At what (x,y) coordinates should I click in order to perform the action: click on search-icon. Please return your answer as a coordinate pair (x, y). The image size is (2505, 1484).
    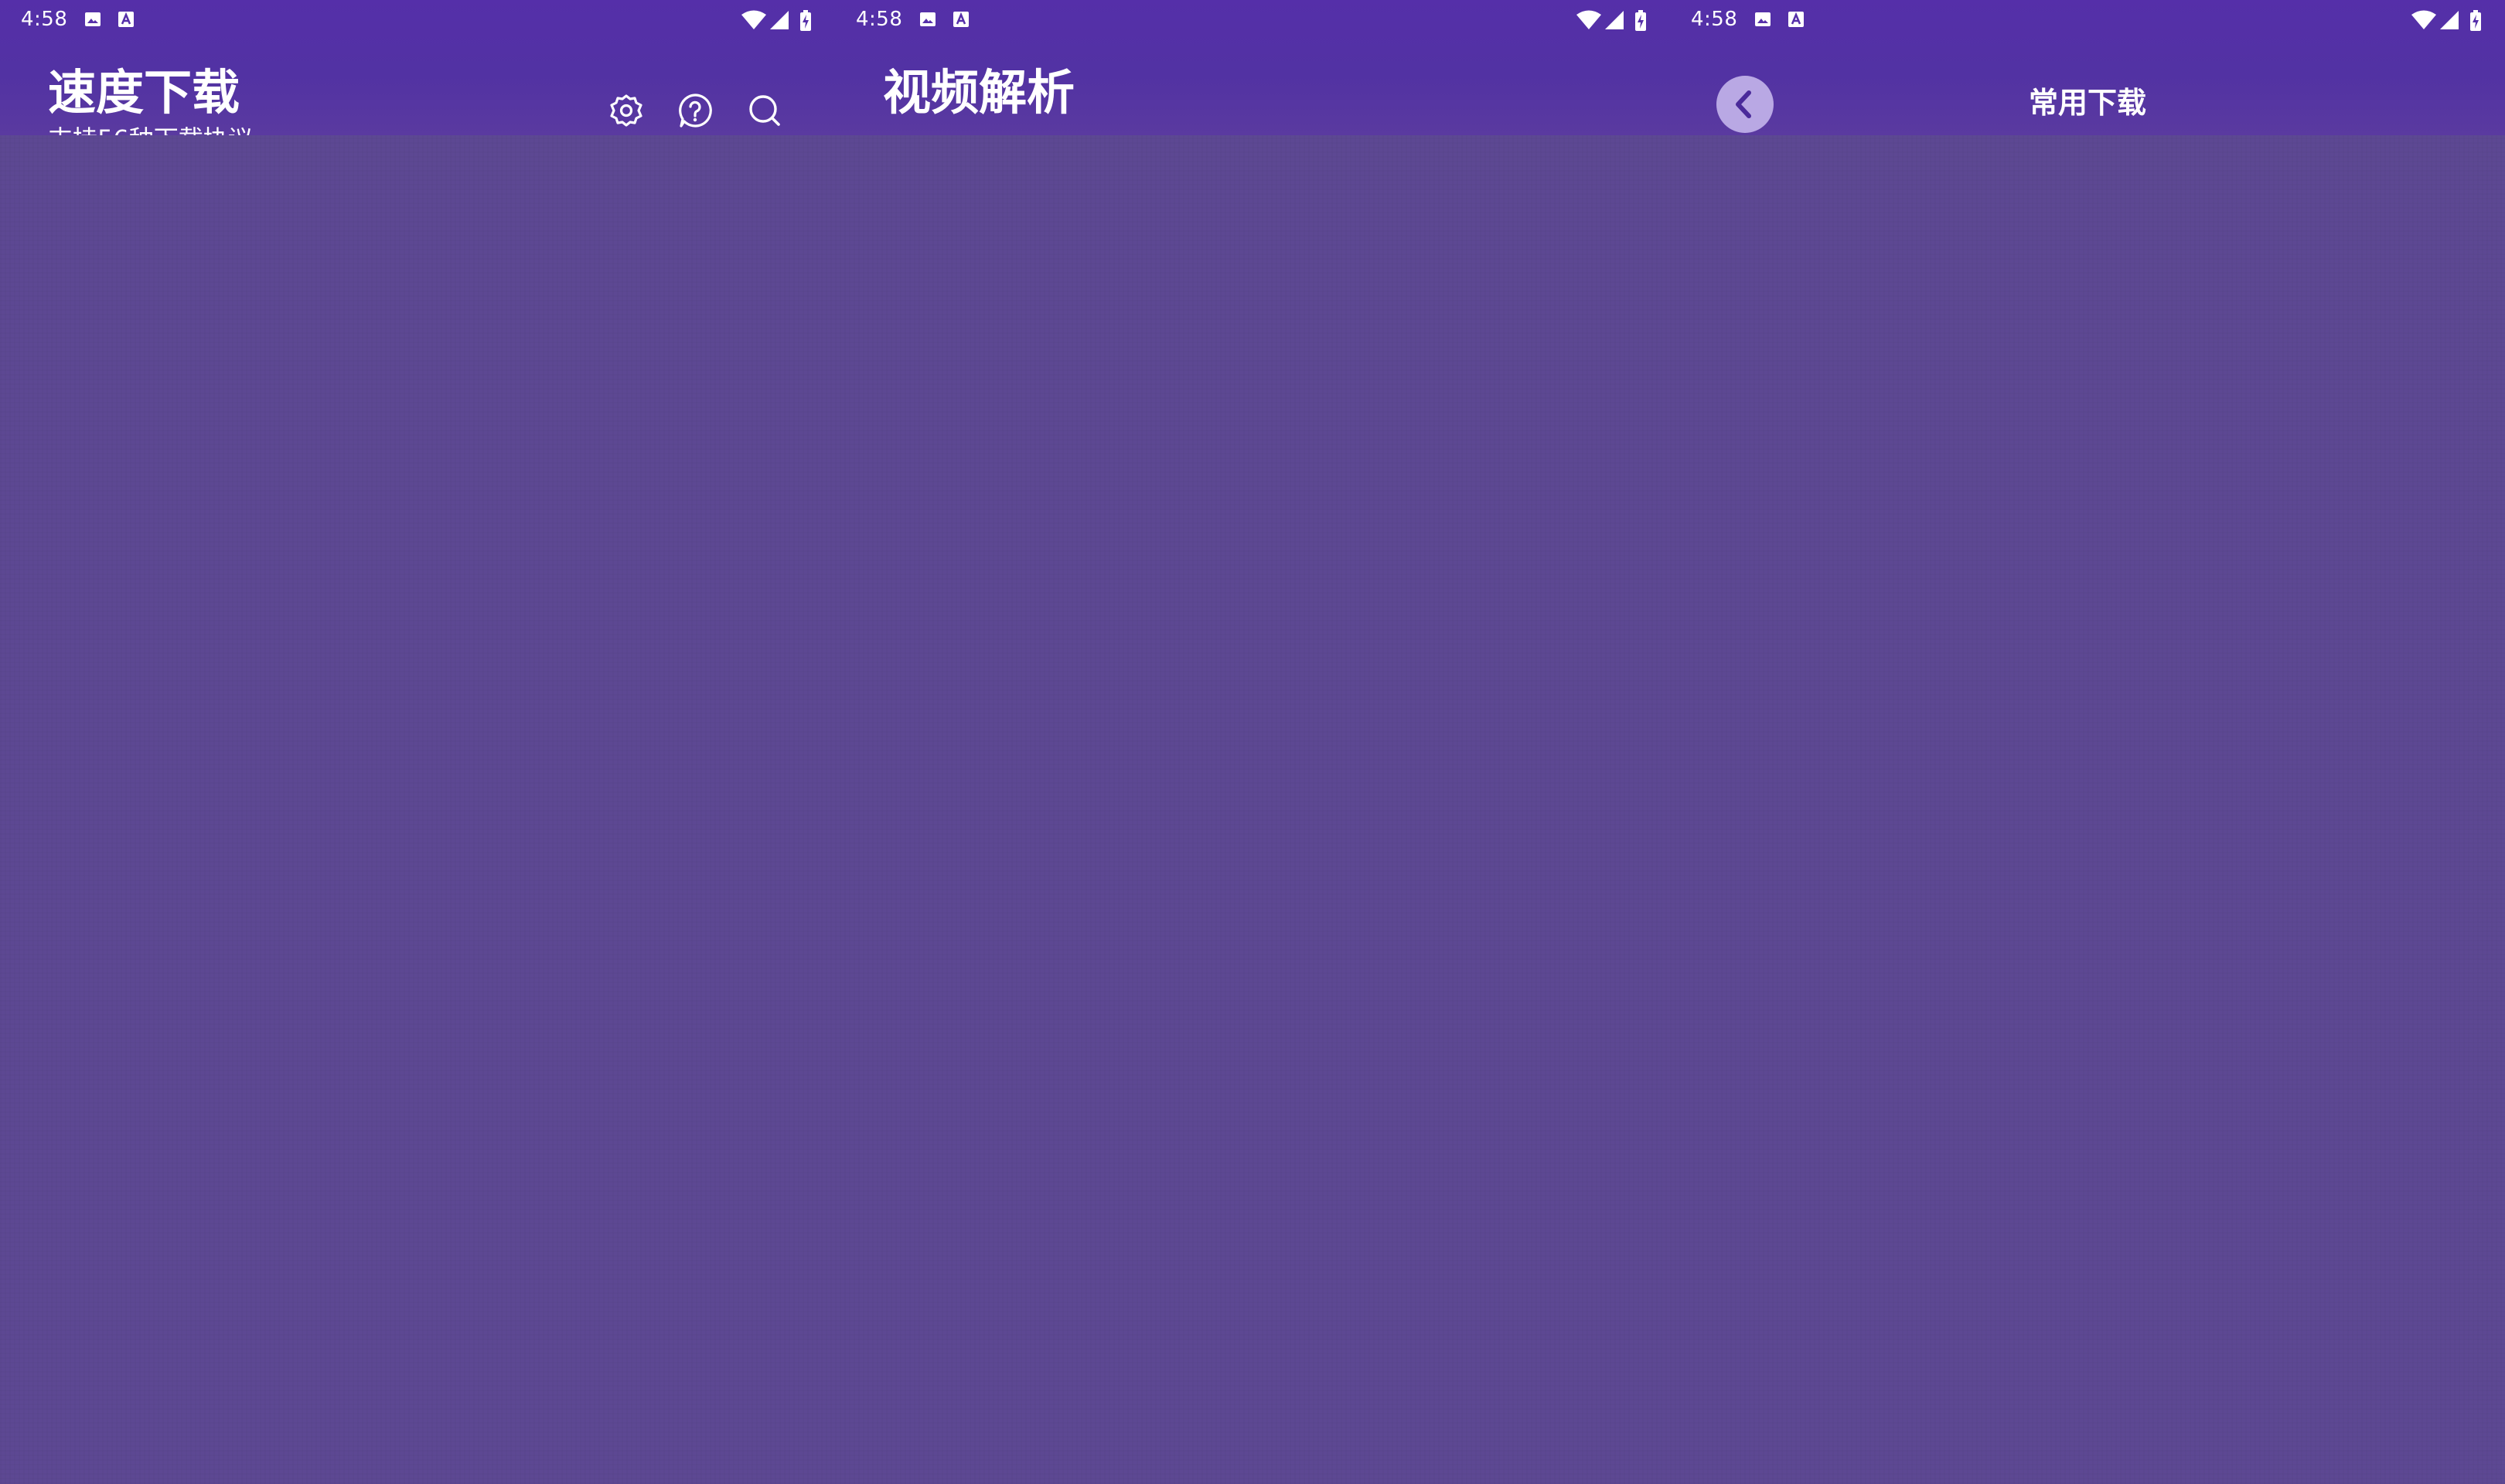
    Looking at the image, I should click on (764, 110).